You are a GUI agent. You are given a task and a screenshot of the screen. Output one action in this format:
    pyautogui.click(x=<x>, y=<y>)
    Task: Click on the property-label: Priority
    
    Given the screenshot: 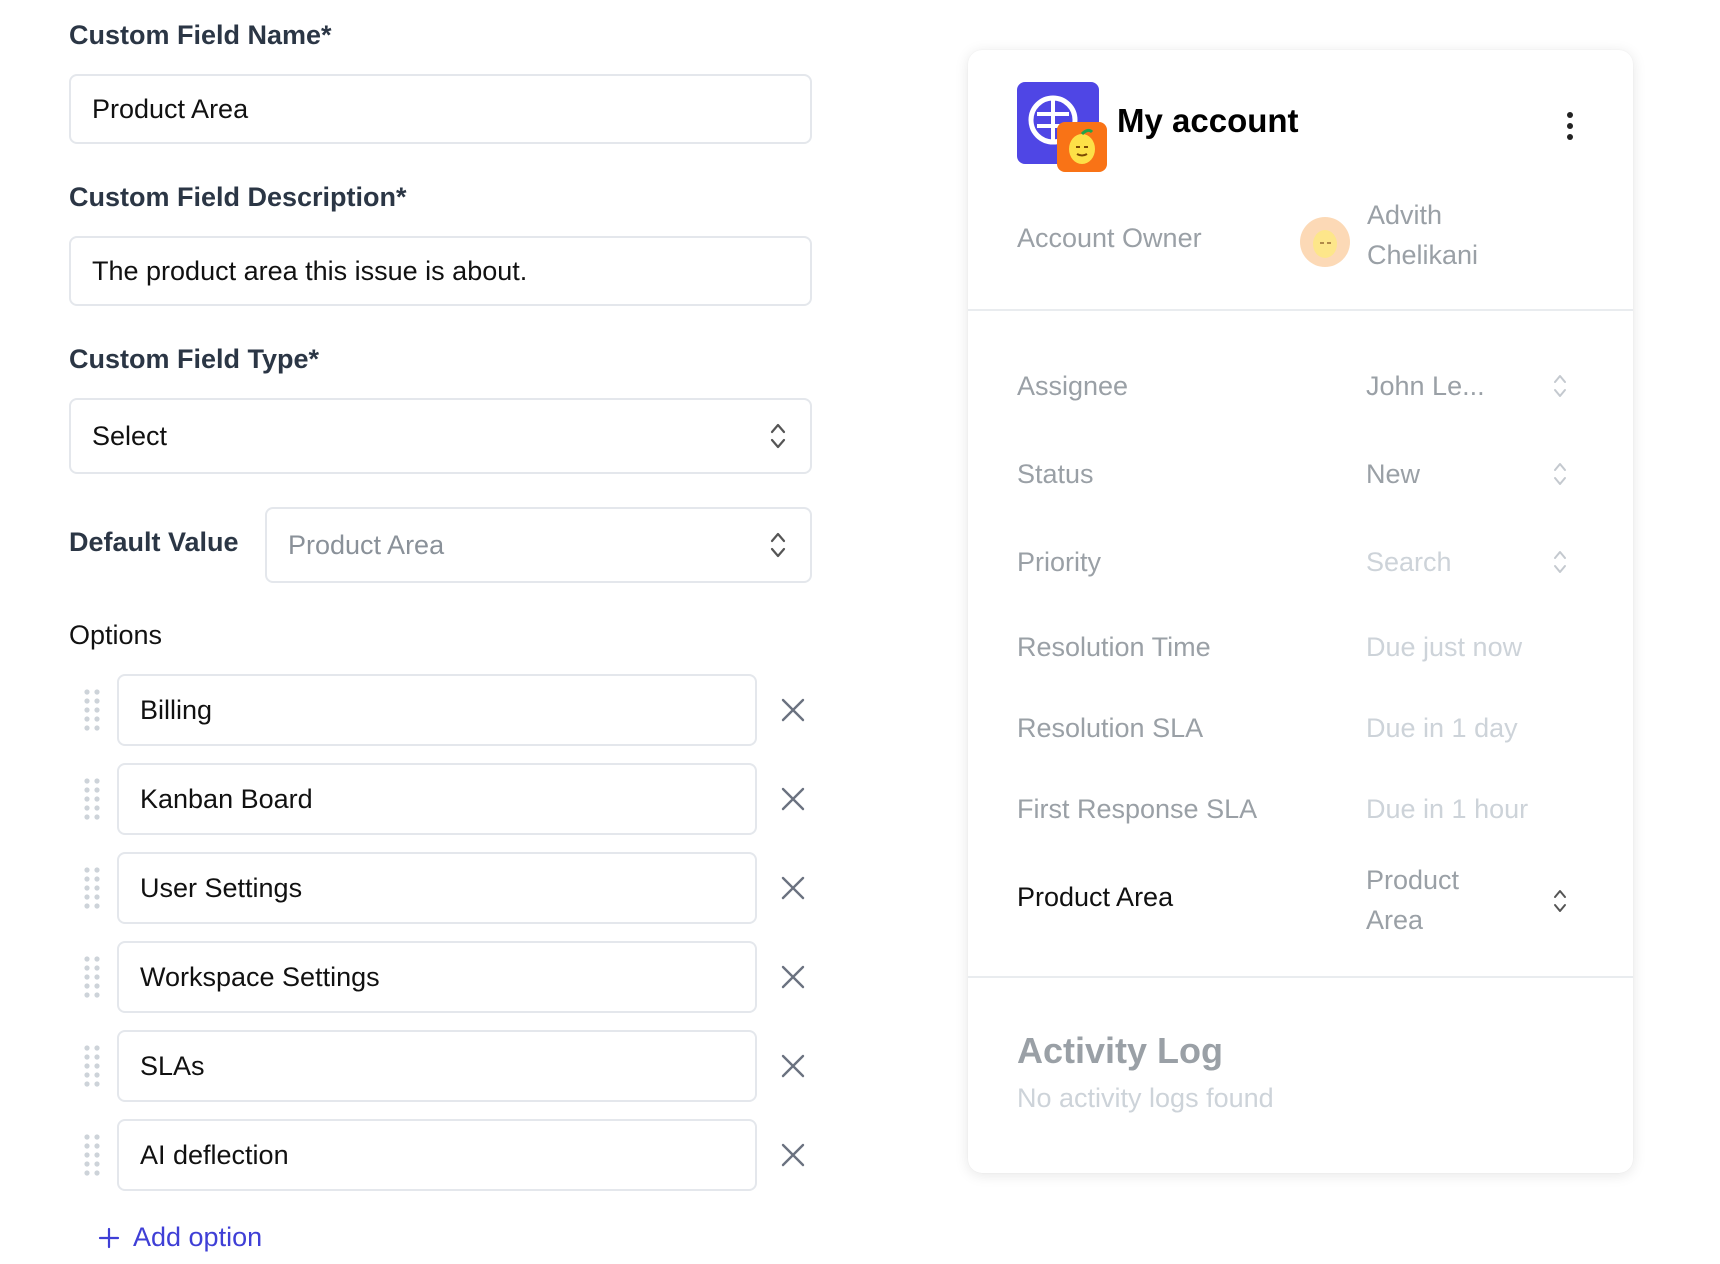 What is the action you would take?
    pyautogui.click(x=1059, y=562)
    